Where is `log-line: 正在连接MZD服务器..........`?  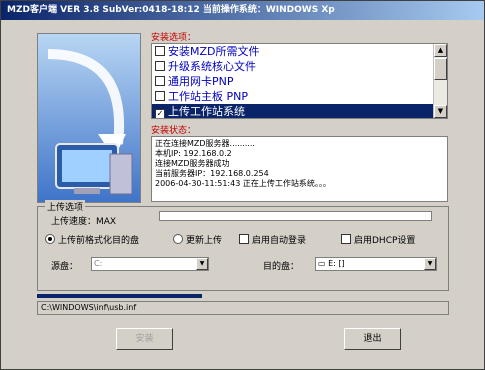 log-line: 正在连接MZD服务器.......... is located at coordinates (205, 143).